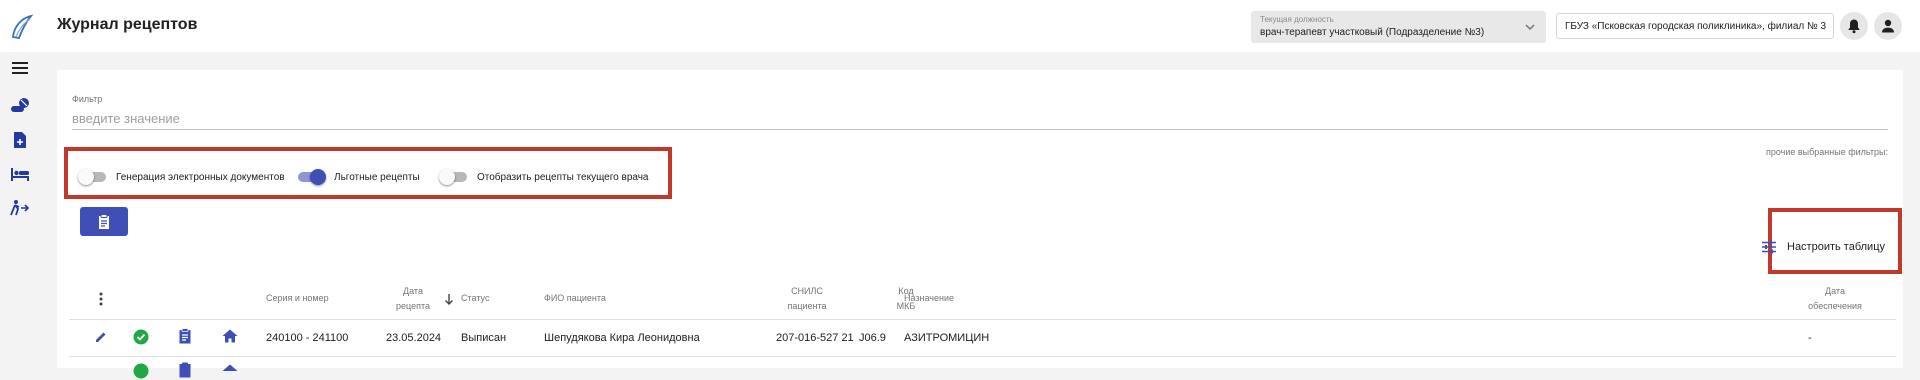 Image resolution: width=1920 pixels, height=380 pixels. I want to click on edit-icon, so click(101, 337).